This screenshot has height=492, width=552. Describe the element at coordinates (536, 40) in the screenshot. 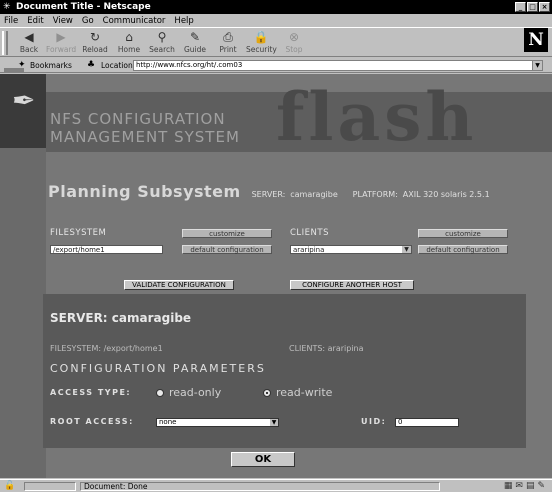

I see `netscape-logo: N` at that location.